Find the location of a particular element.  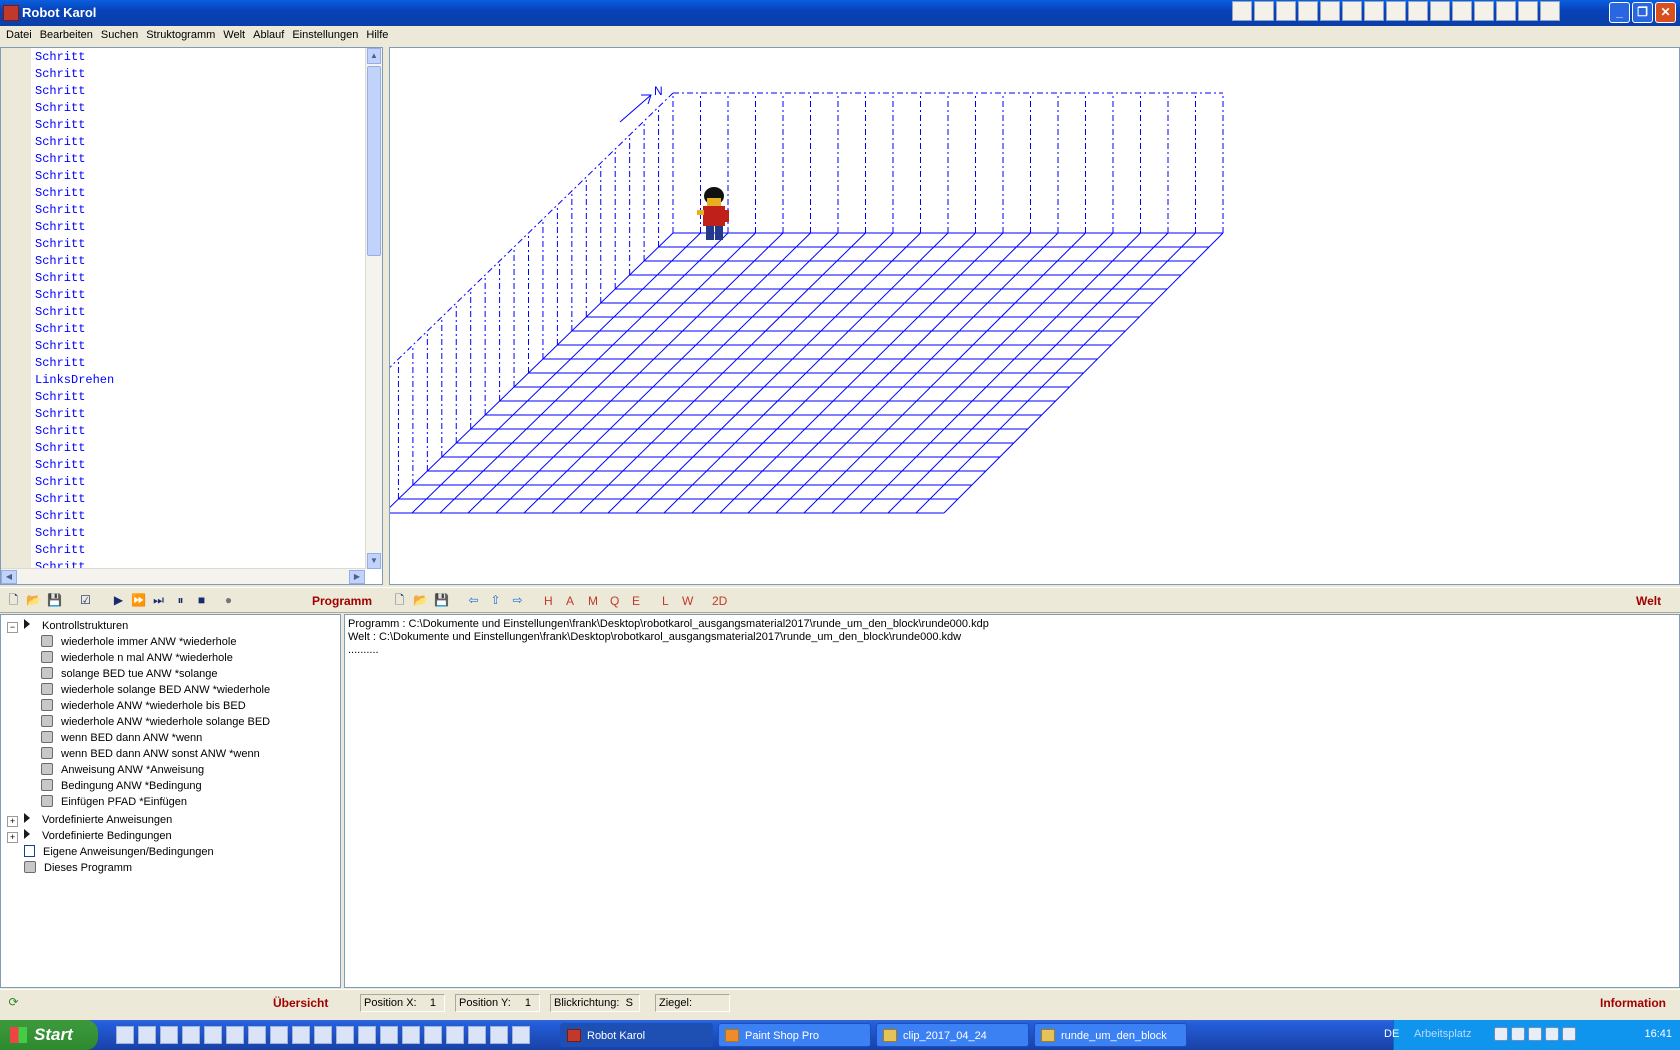

word-icon is located at coordinates (1440, 11).